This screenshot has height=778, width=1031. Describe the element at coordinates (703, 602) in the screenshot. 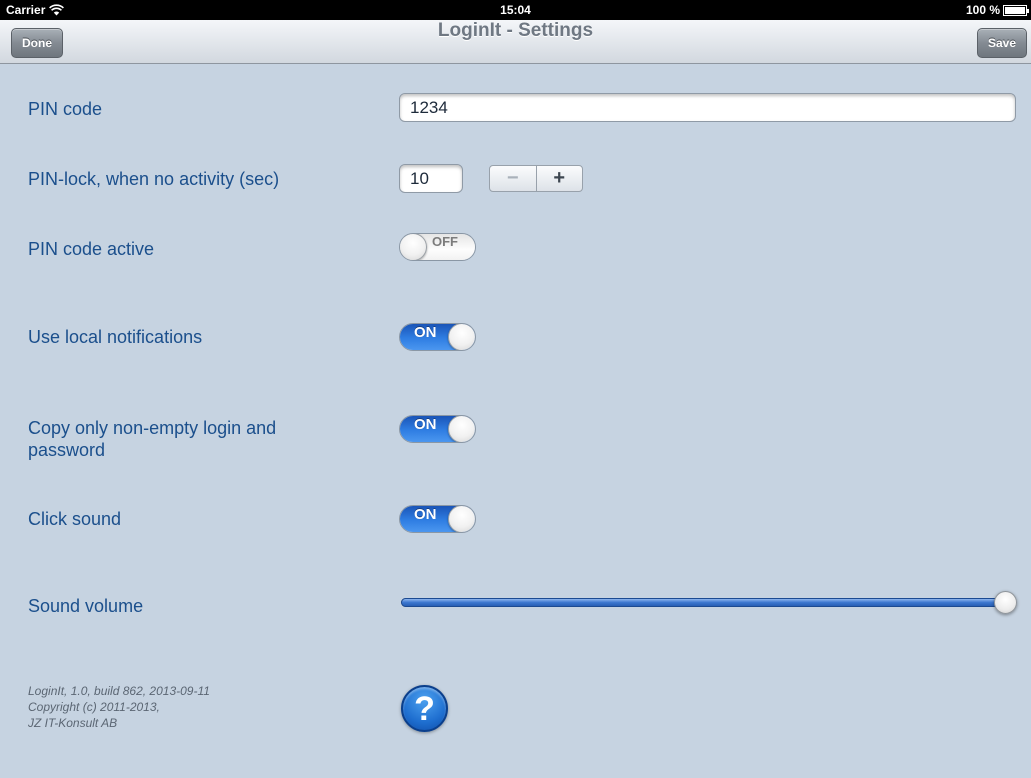

I see `slider-fill` at that location.